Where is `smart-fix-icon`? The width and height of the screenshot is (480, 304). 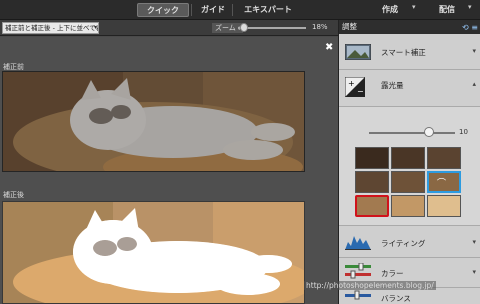 smart-fix-icon is located at coordinates (358, 52).